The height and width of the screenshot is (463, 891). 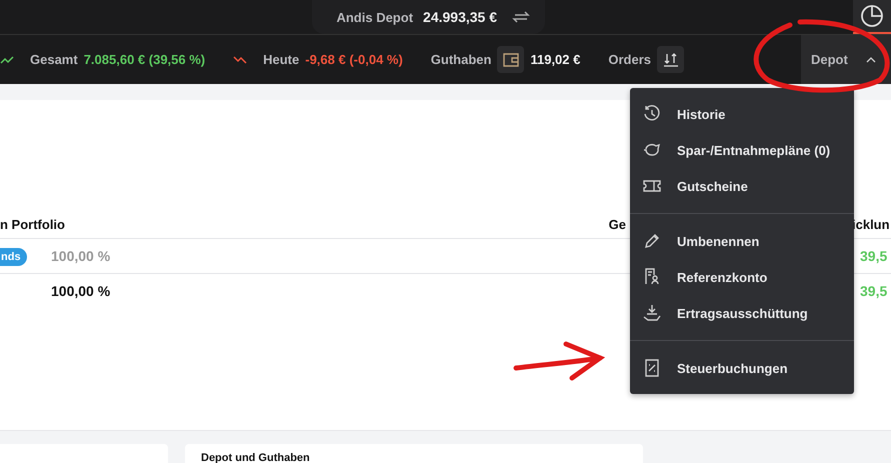 I want to click on chevron-icon, so click(x=871, y=59).